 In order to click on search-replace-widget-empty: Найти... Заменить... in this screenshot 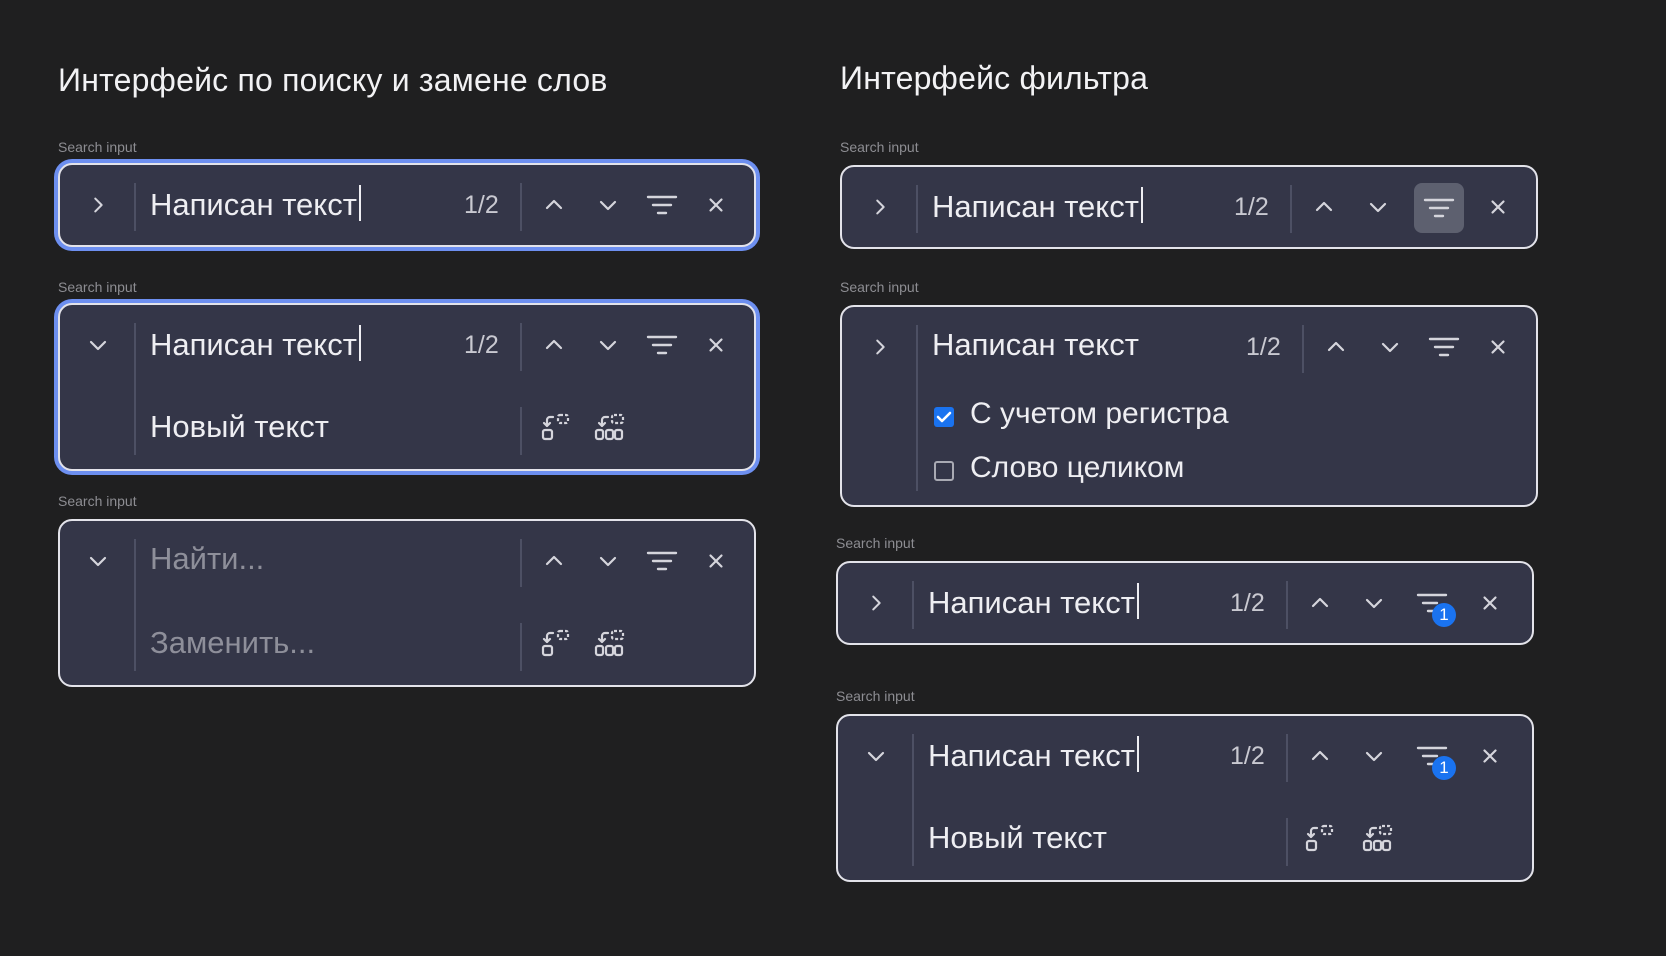, I will do `click(407, 603)`.